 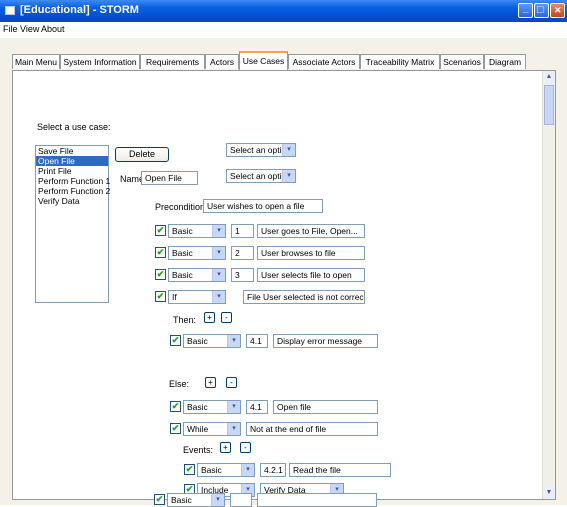 I want to click on scroll-up-icon: ▲, so click(x=549, y=77).